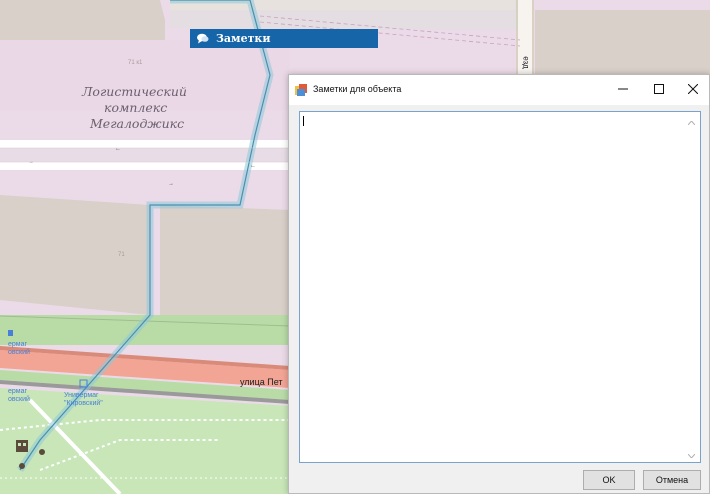 The width and height of the screenshot is (710, 494). I want to click on scroll-up-button, so click(691, 120).